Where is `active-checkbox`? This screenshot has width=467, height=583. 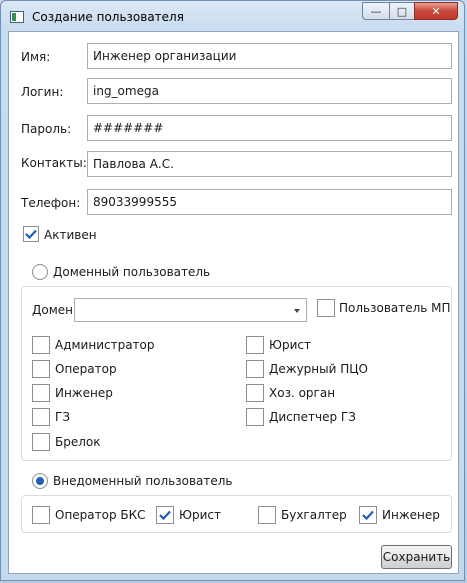 active-checkbox is located at coordinates (31, 234).